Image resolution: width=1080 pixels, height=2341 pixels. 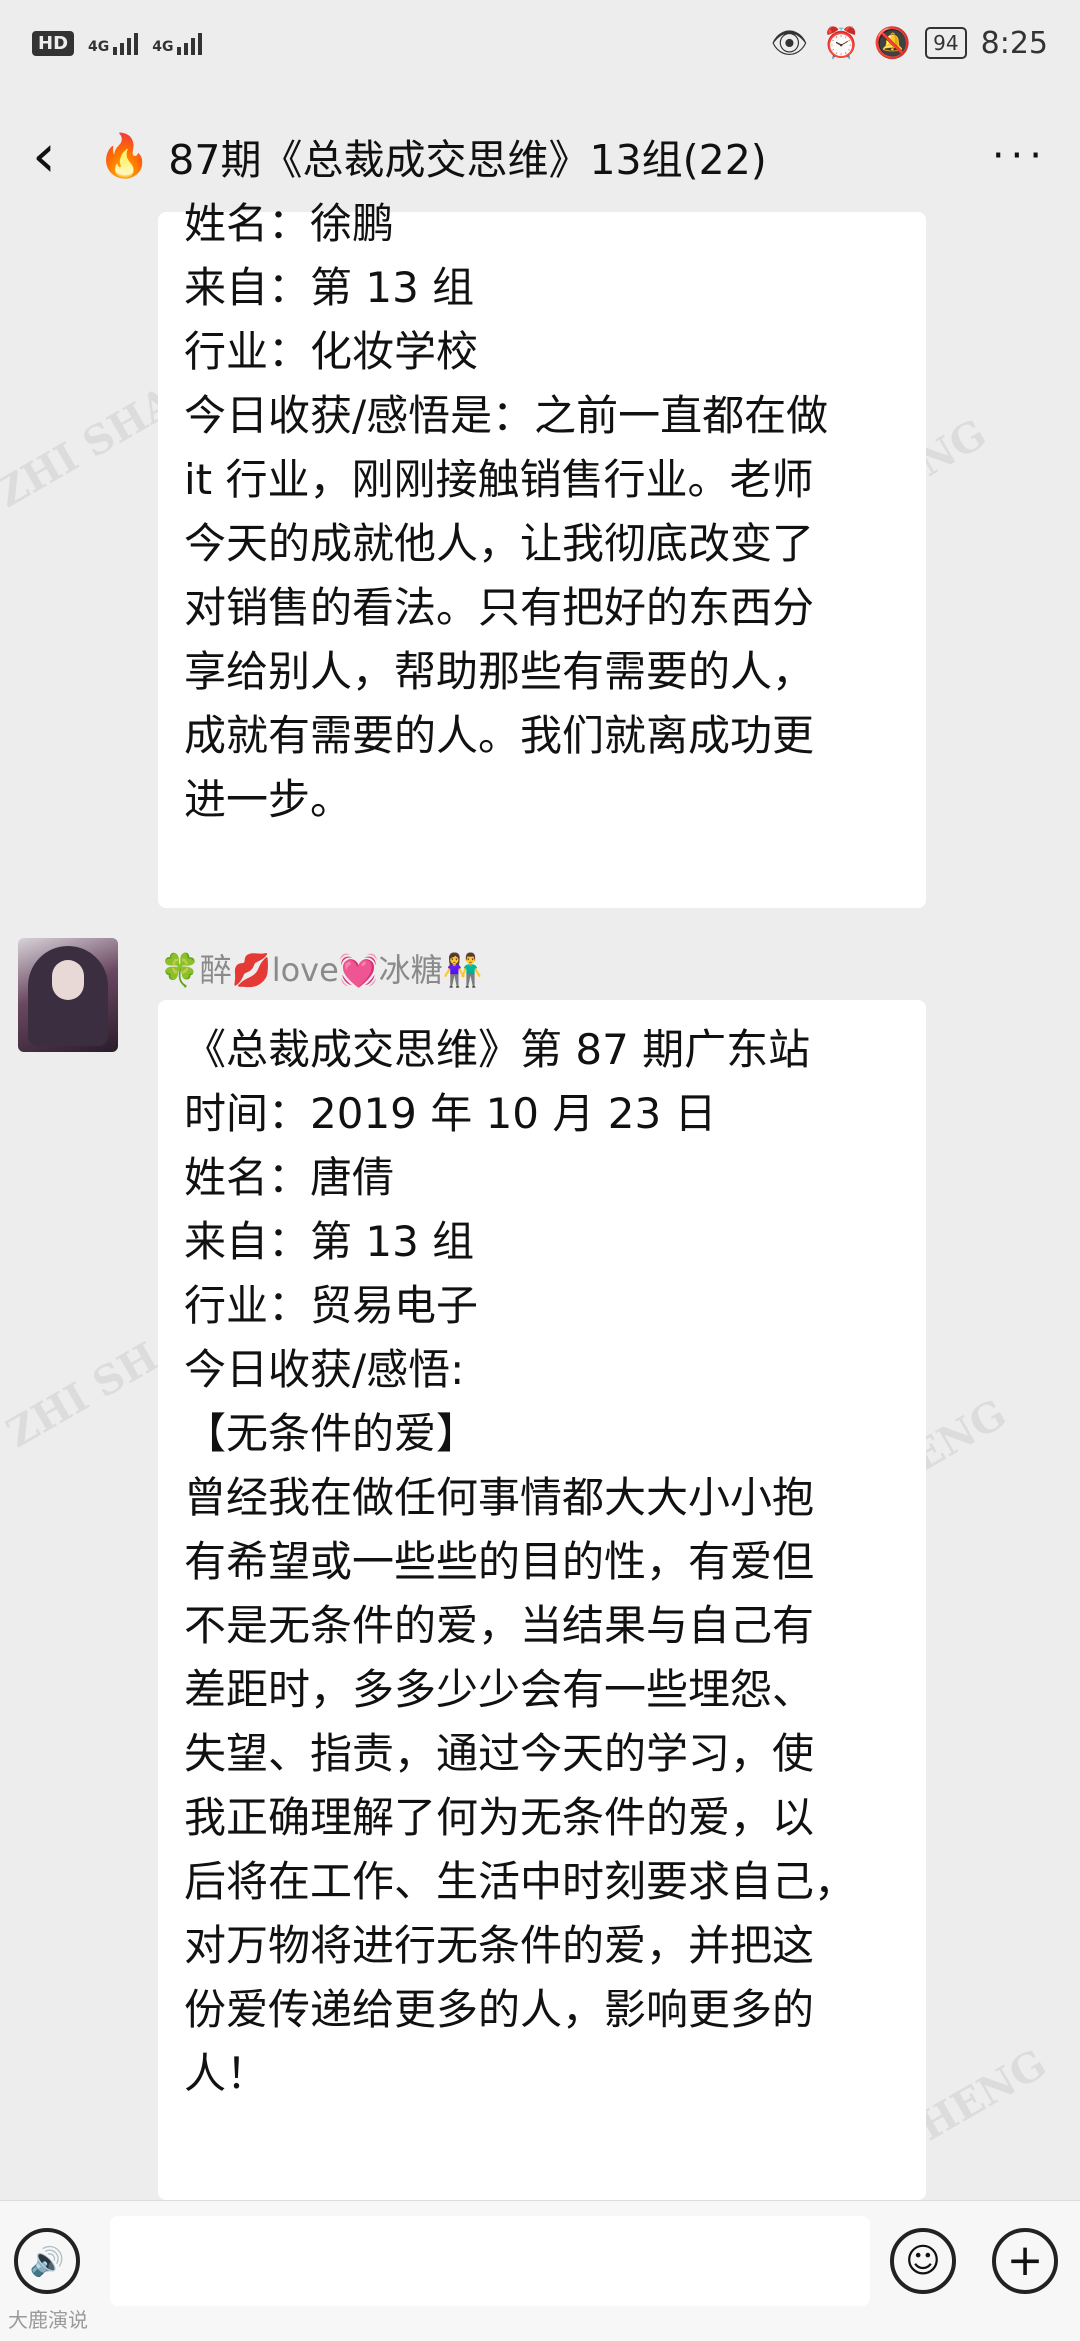 I want to click on message-line: 后将在工作、生活中时刻要求自己，, so click(x=520, y=1881).